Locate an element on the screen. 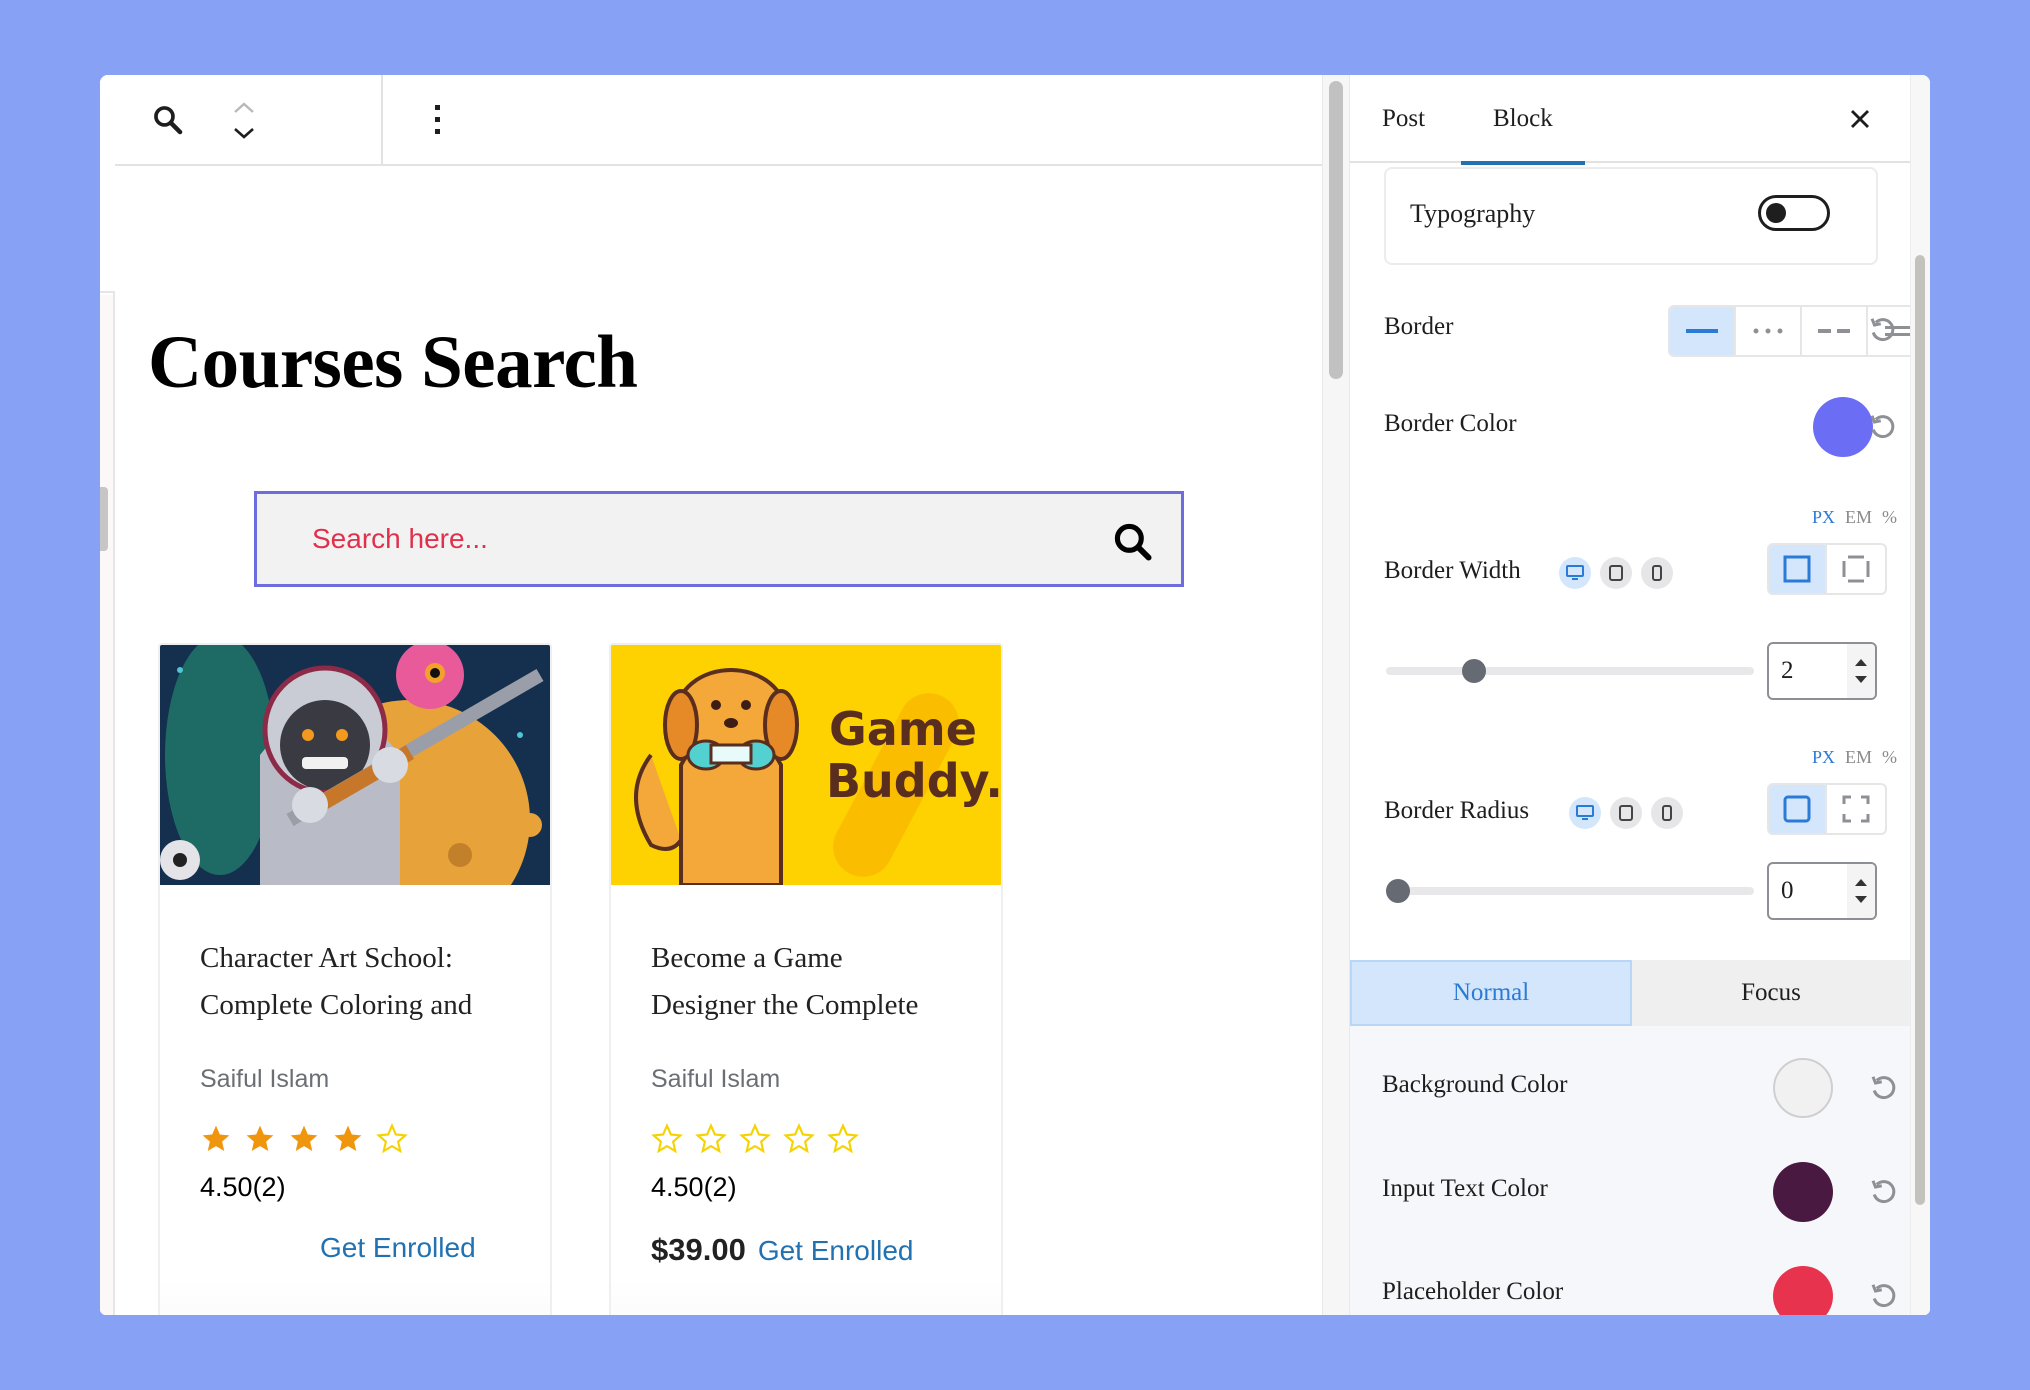 The image size is (2030, 1390). background-color-swatch is located at coordinates (1803, 1088).